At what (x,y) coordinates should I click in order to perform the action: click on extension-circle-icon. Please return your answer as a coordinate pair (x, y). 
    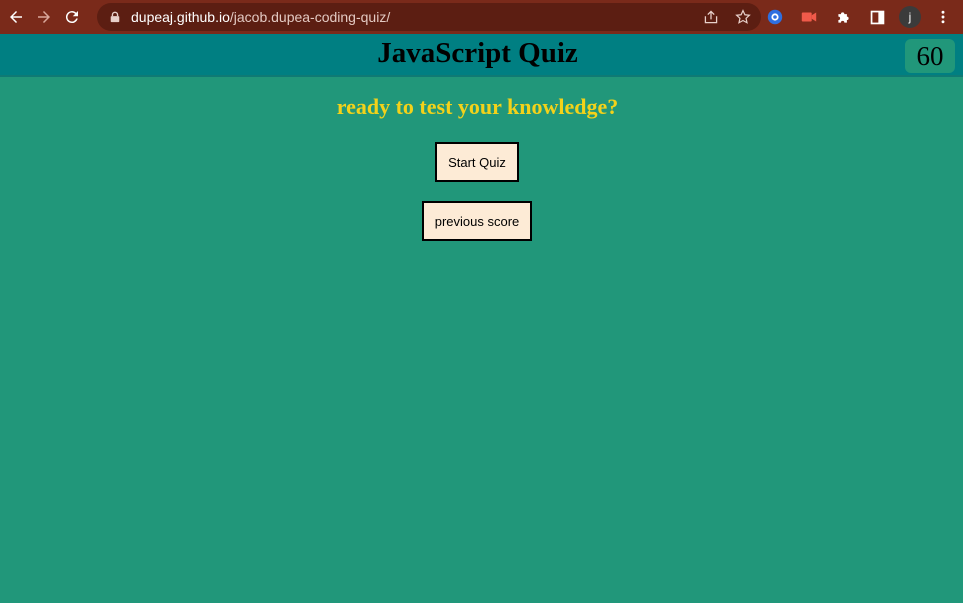
    Looking at the image, I should click on (775, 17).